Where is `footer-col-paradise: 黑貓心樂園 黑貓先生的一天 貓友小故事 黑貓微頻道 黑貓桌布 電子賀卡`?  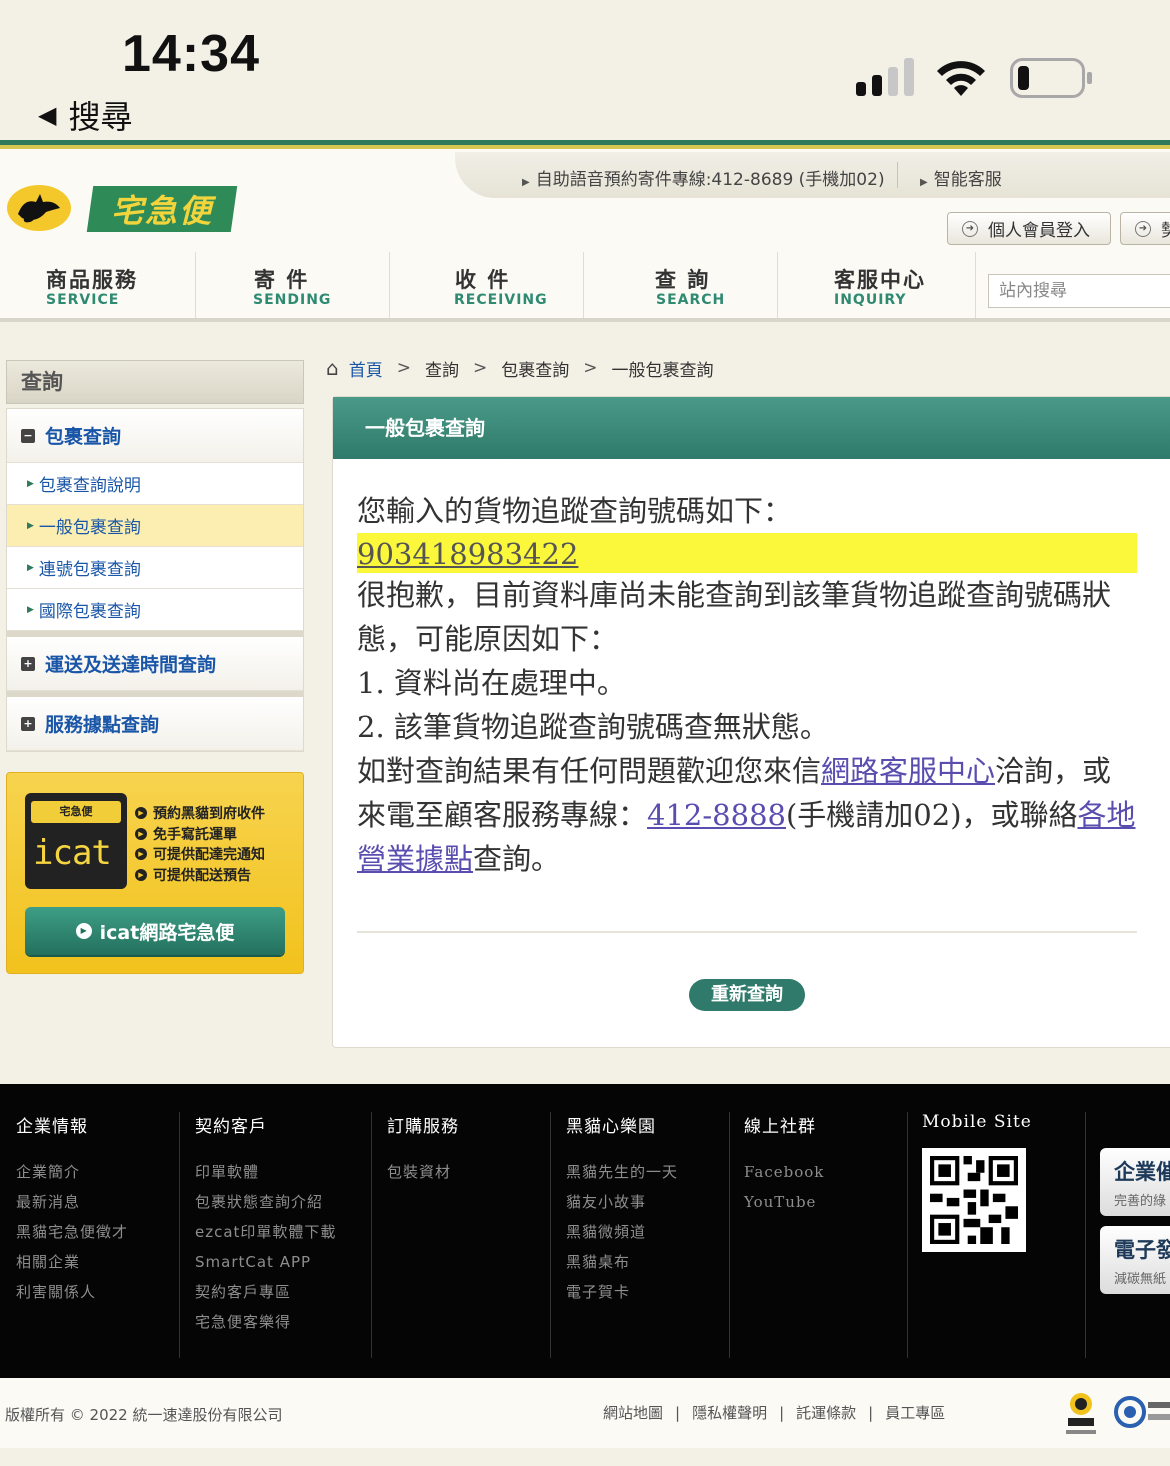
footer-col-paradise: 黑貓心樂園 黑貓先生的一天 貓友小故事 黑貓微頻道 黑貓桌布 電子賀卡 is located at coordinates (648, 1235).